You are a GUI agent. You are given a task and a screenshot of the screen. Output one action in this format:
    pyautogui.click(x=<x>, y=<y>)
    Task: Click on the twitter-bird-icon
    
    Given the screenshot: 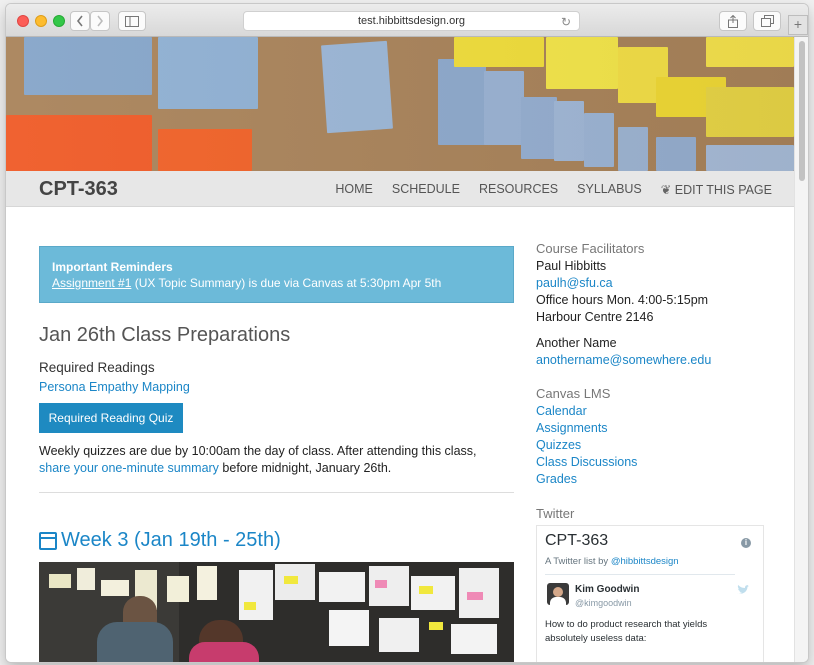 What is the action you would take?
    pyautogui.click(x=743, y=591)
    